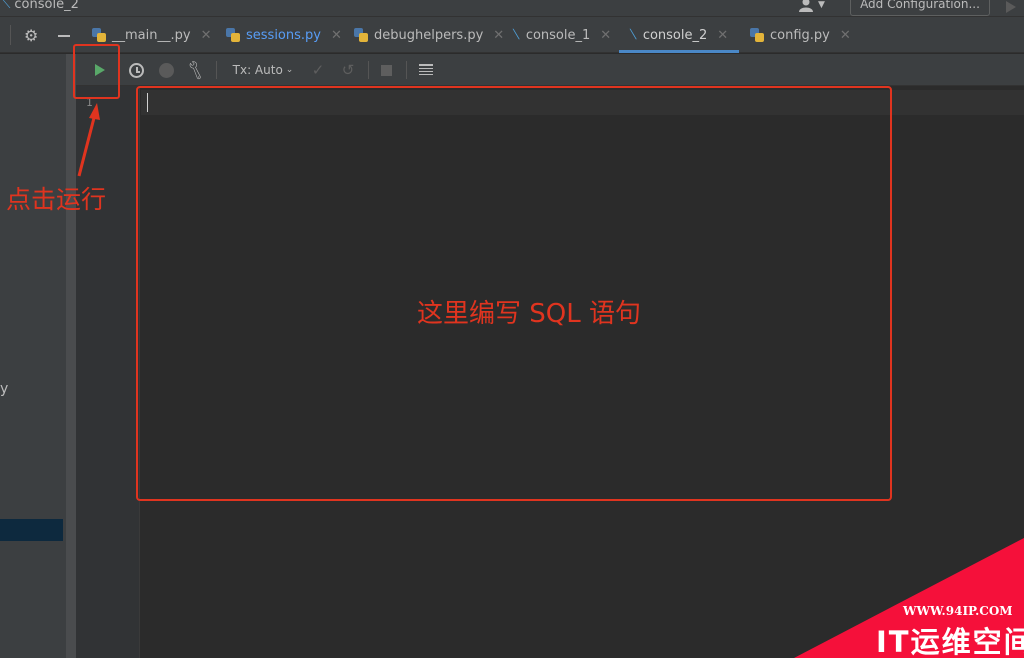 The height and width of the screenshot is (658, 1024). I want to click on stop-button, so click(386, 70).